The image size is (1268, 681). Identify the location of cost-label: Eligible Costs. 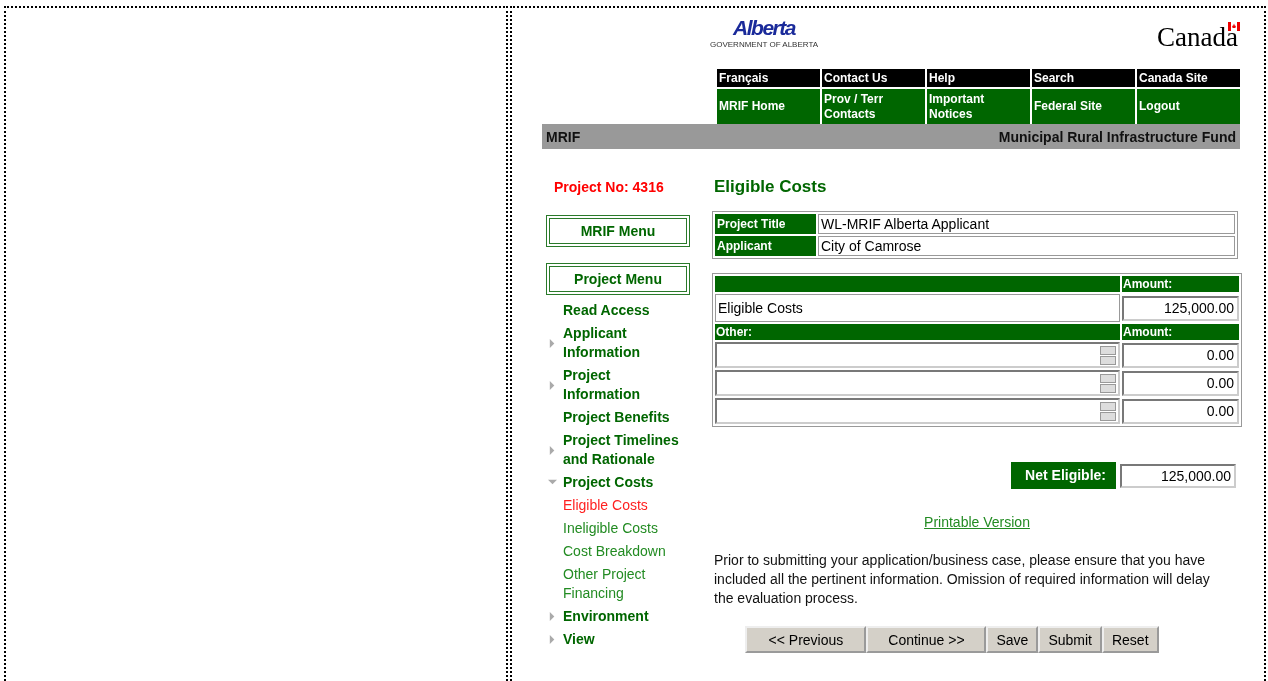
(917, 308).